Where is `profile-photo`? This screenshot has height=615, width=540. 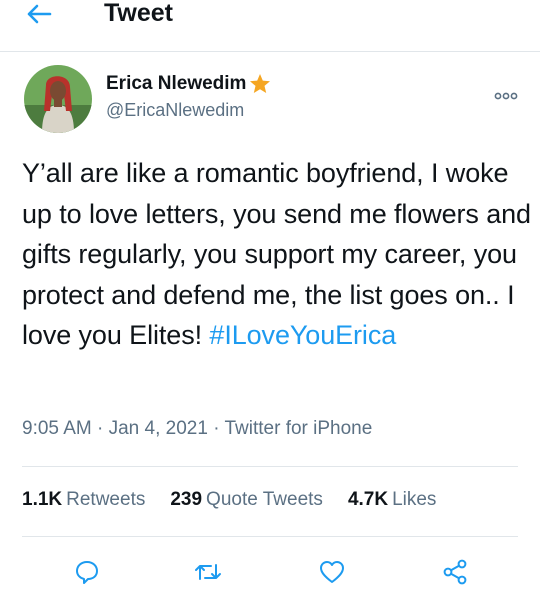 profile-photo is located at coordinates (58, 99).